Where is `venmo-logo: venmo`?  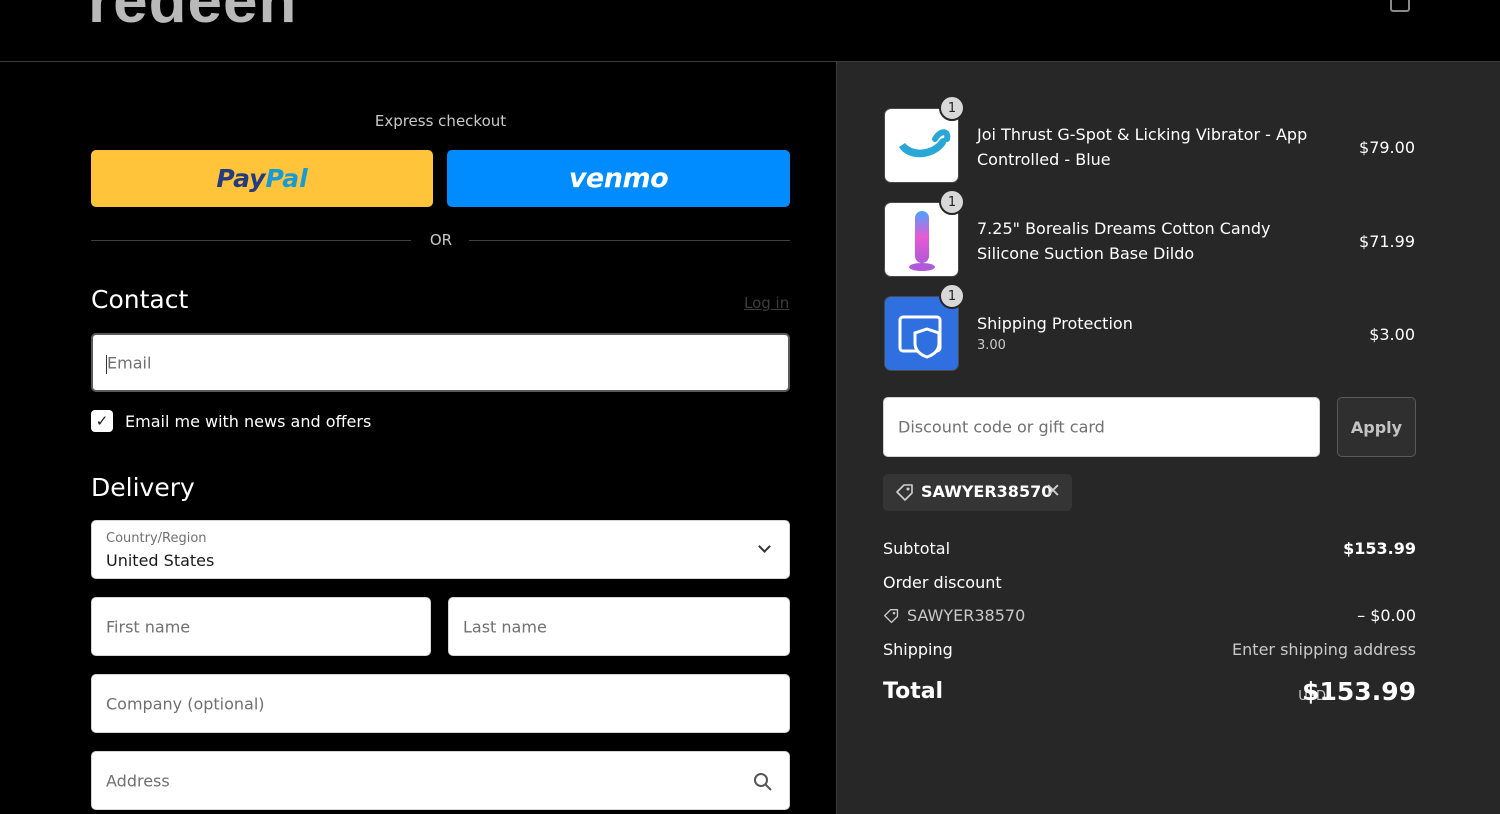
venmo-logo: venmo is located at coordinates (618, 178).